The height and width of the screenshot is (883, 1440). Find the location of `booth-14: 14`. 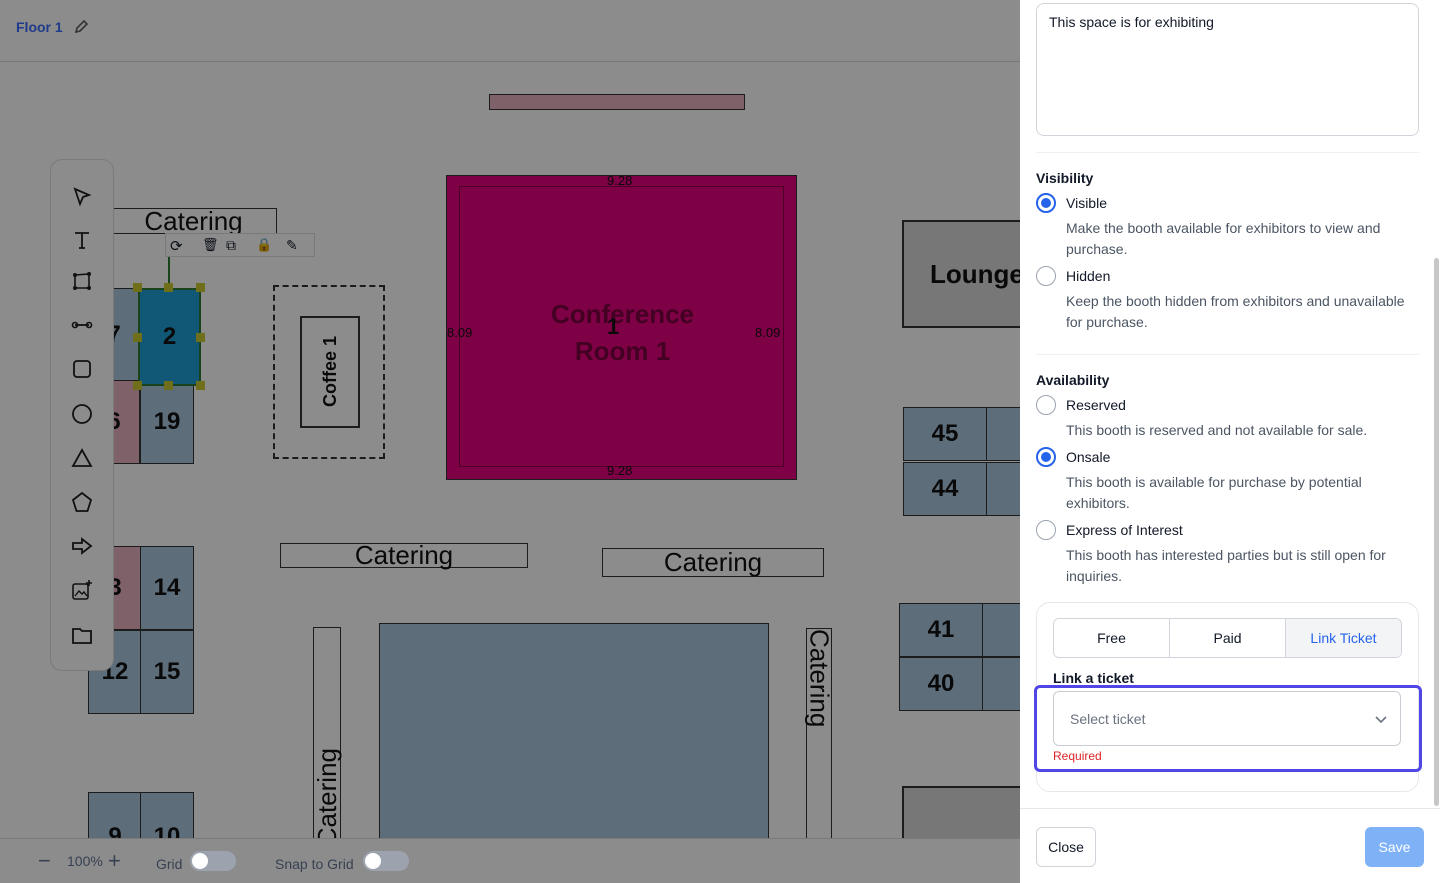

booth-14: 14 is located at coordinates (167, 588).